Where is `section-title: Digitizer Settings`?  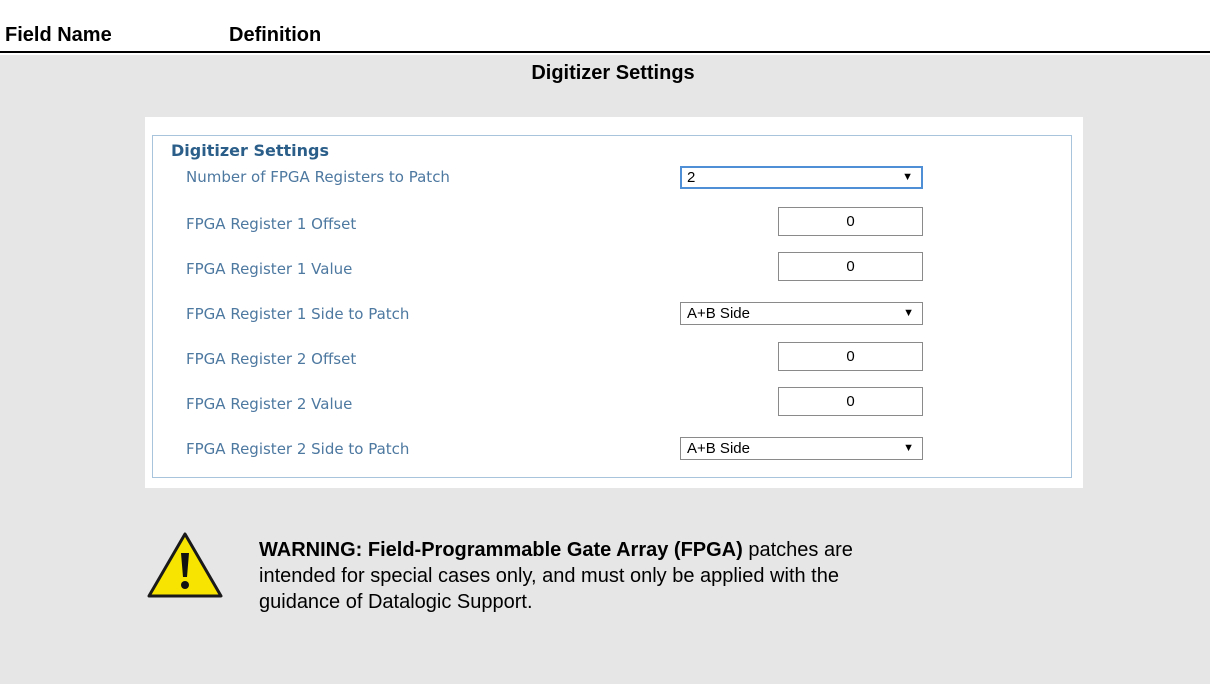
section-title: Digitizer Settings is located at coordinates (613, 73).